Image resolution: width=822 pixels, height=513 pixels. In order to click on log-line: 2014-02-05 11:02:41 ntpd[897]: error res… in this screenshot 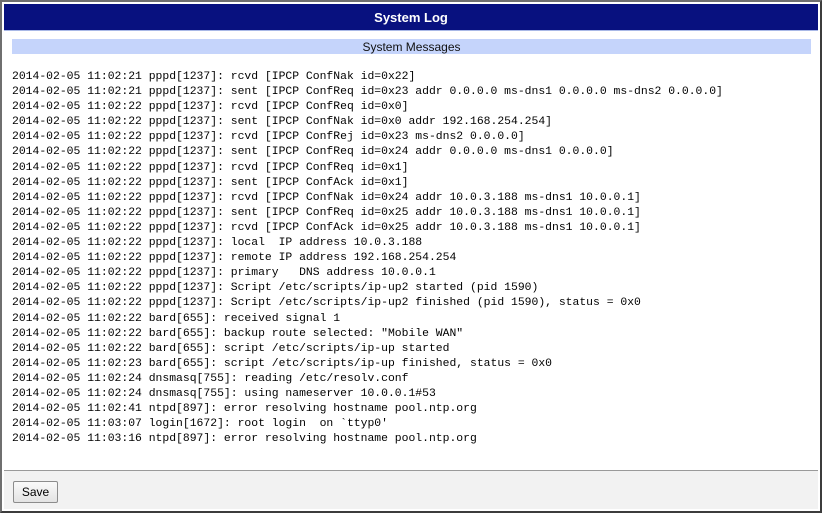, I will do `click(244, 409)`.